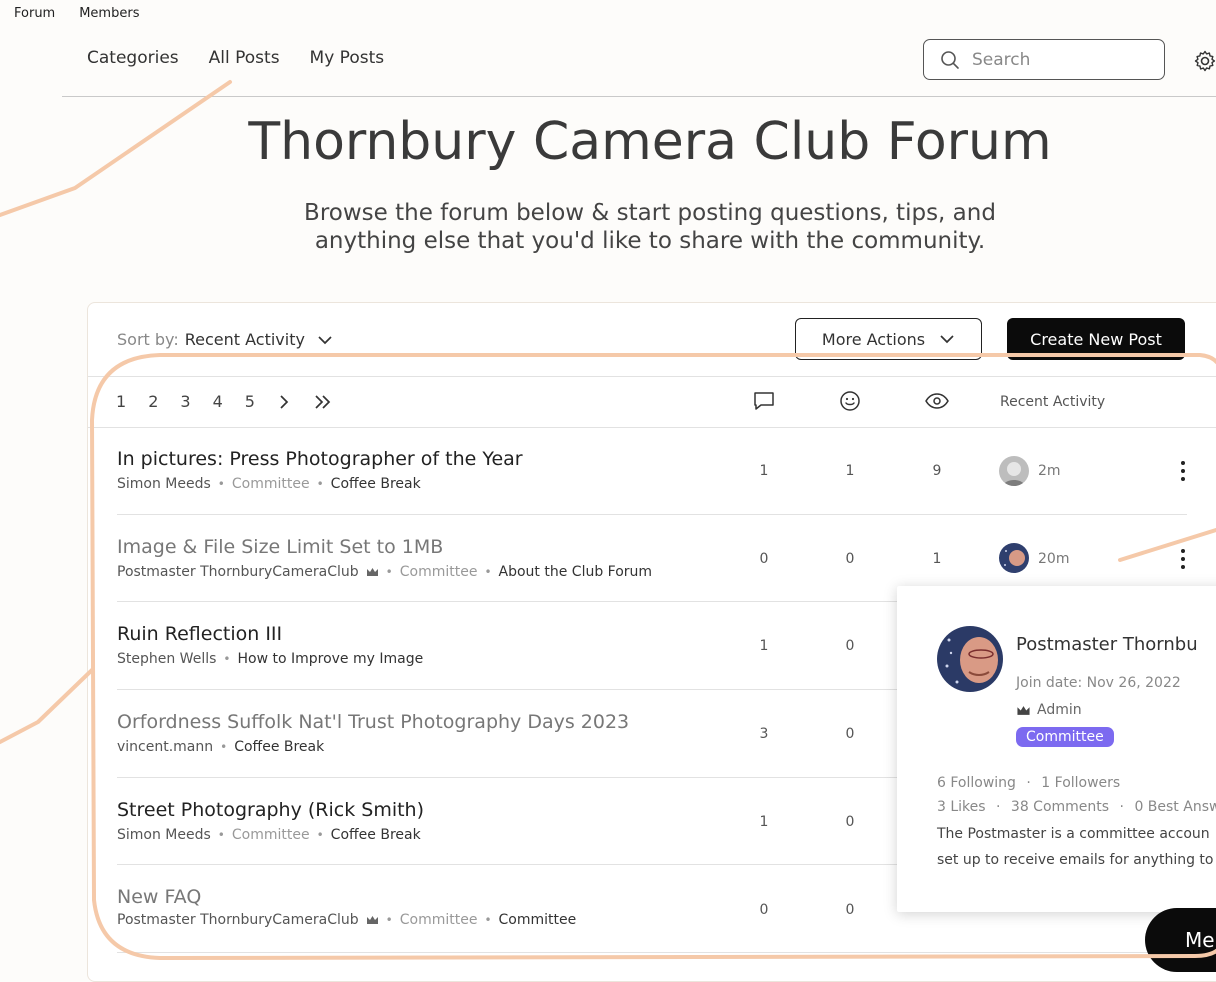 This screenshot has height=982, width=1216. What do you see at coordinates (1080, 783) in the screenshot?
I see `followers-count: 1 Followers` at bounding box center [1080, 783].